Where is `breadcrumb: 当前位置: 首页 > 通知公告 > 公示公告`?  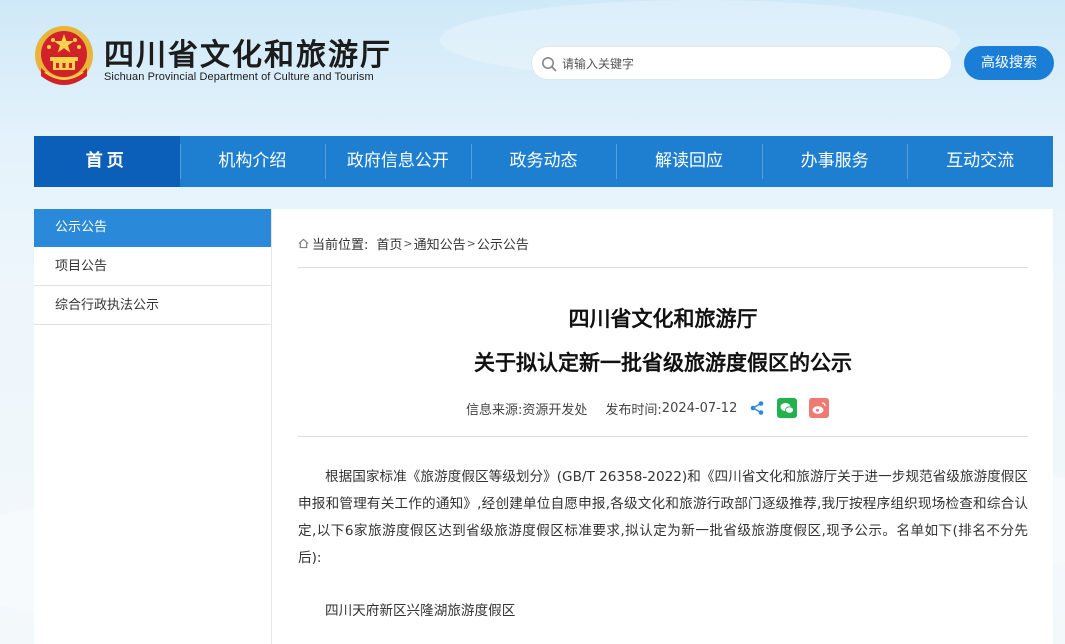
breadcrumb: 当前位置: 首页 > 通知公告 > 公示公告 is located at coordinates (413, 243).